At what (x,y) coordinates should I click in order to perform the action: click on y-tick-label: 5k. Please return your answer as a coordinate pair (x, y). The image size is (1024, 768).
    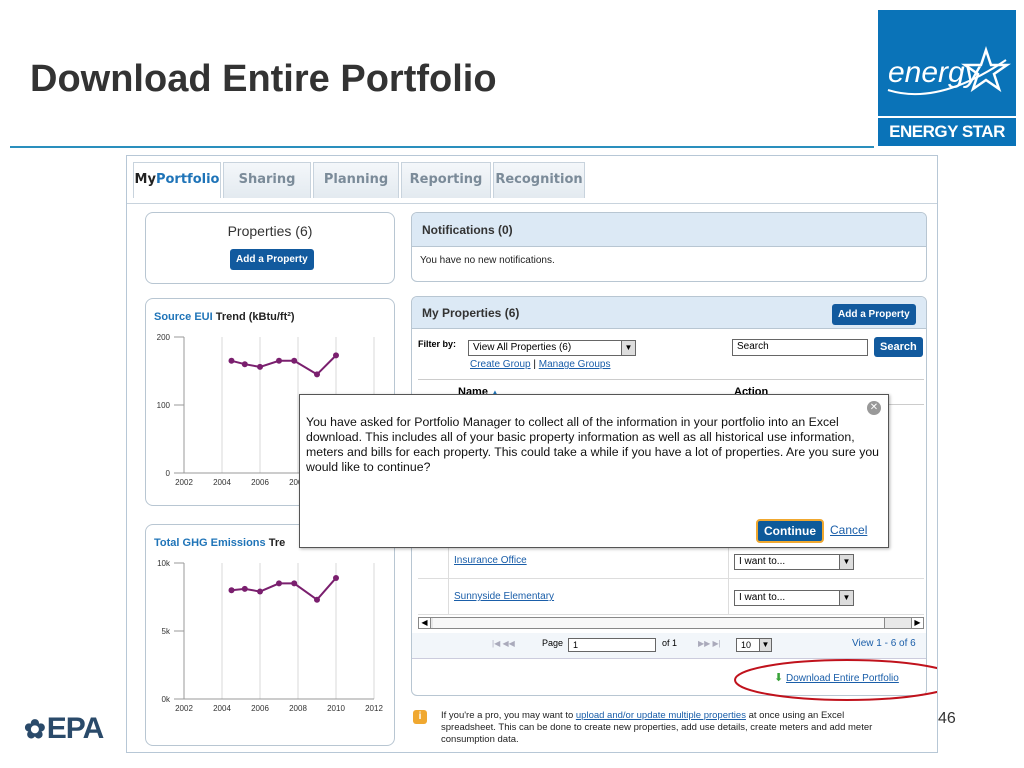
    Looking at the image, I should click on (166, 631).